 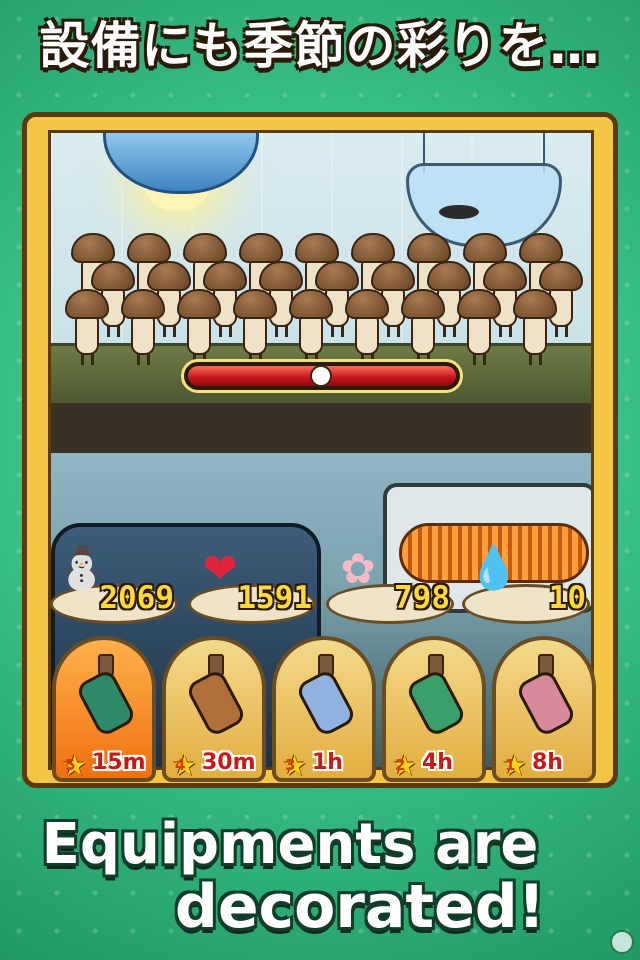 What do you see at coordinates (527, 586) in the screenshot?
I see `counter-water-drop: 💧 10` at bounding box center [527, 586].